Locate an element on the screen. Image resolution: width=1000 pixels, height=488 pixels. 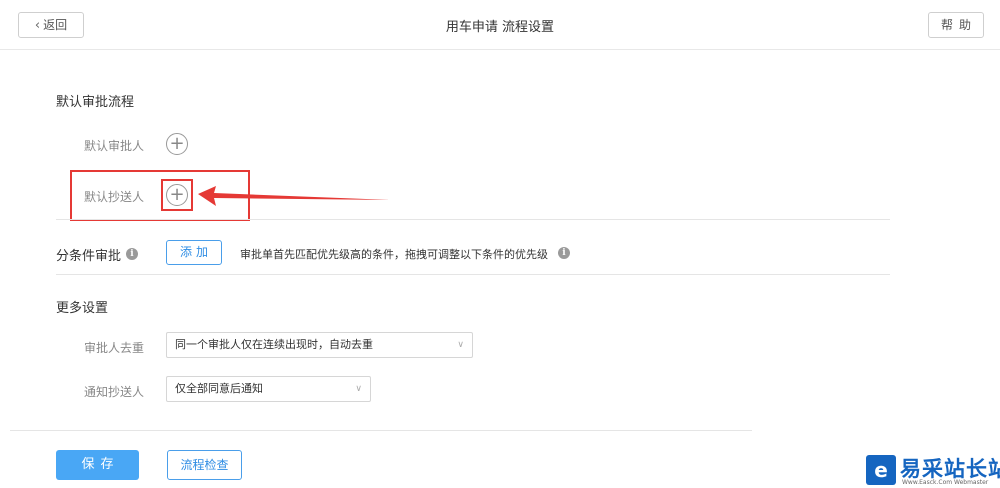
notify-label: 通知抄送人 is located at coordinates (114, 392).